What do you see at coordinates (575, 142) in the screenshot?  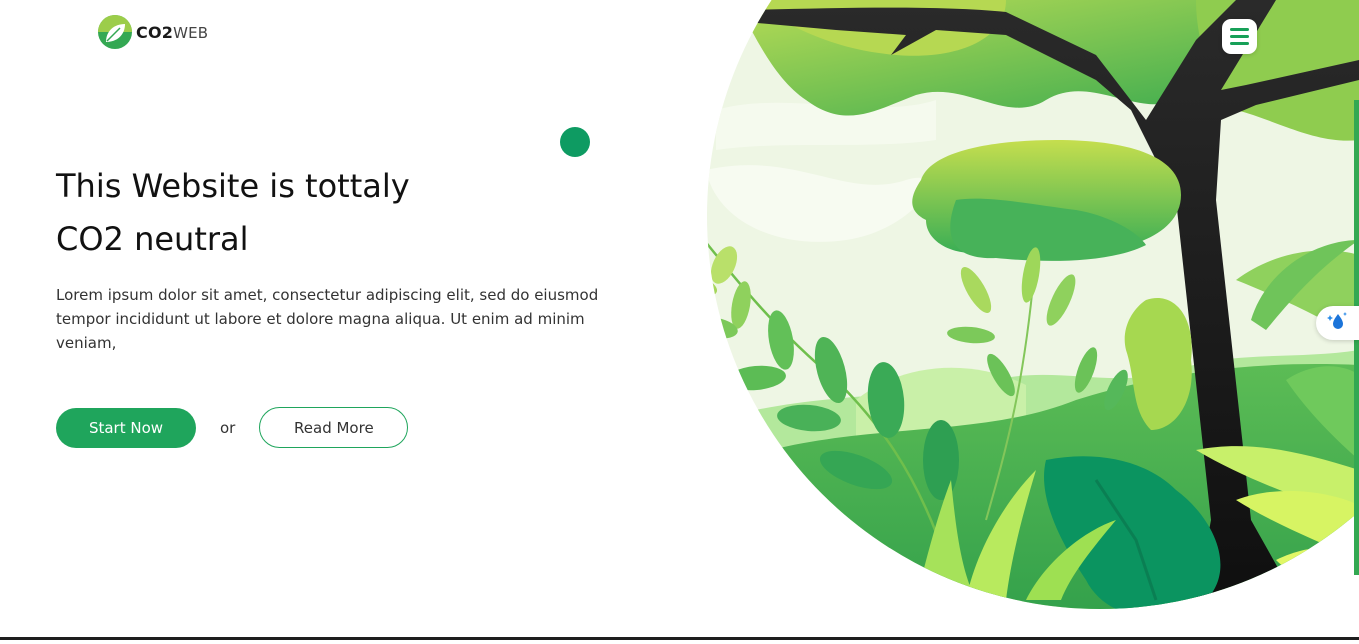 I see `decorative-dot` at bounding box center [575, 142].